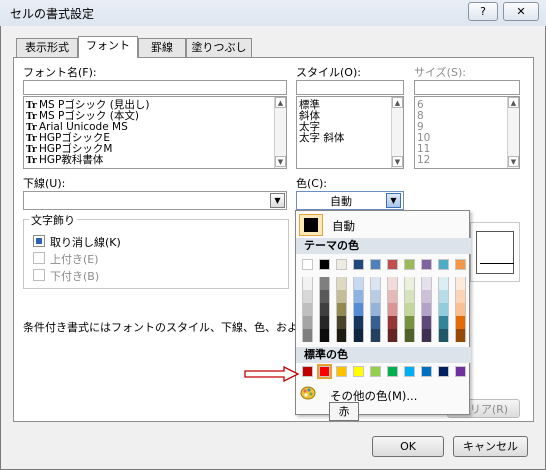 This screenshot has width=546, height=470. I want to click on strikethrough-checkbox, so click(39, 241).